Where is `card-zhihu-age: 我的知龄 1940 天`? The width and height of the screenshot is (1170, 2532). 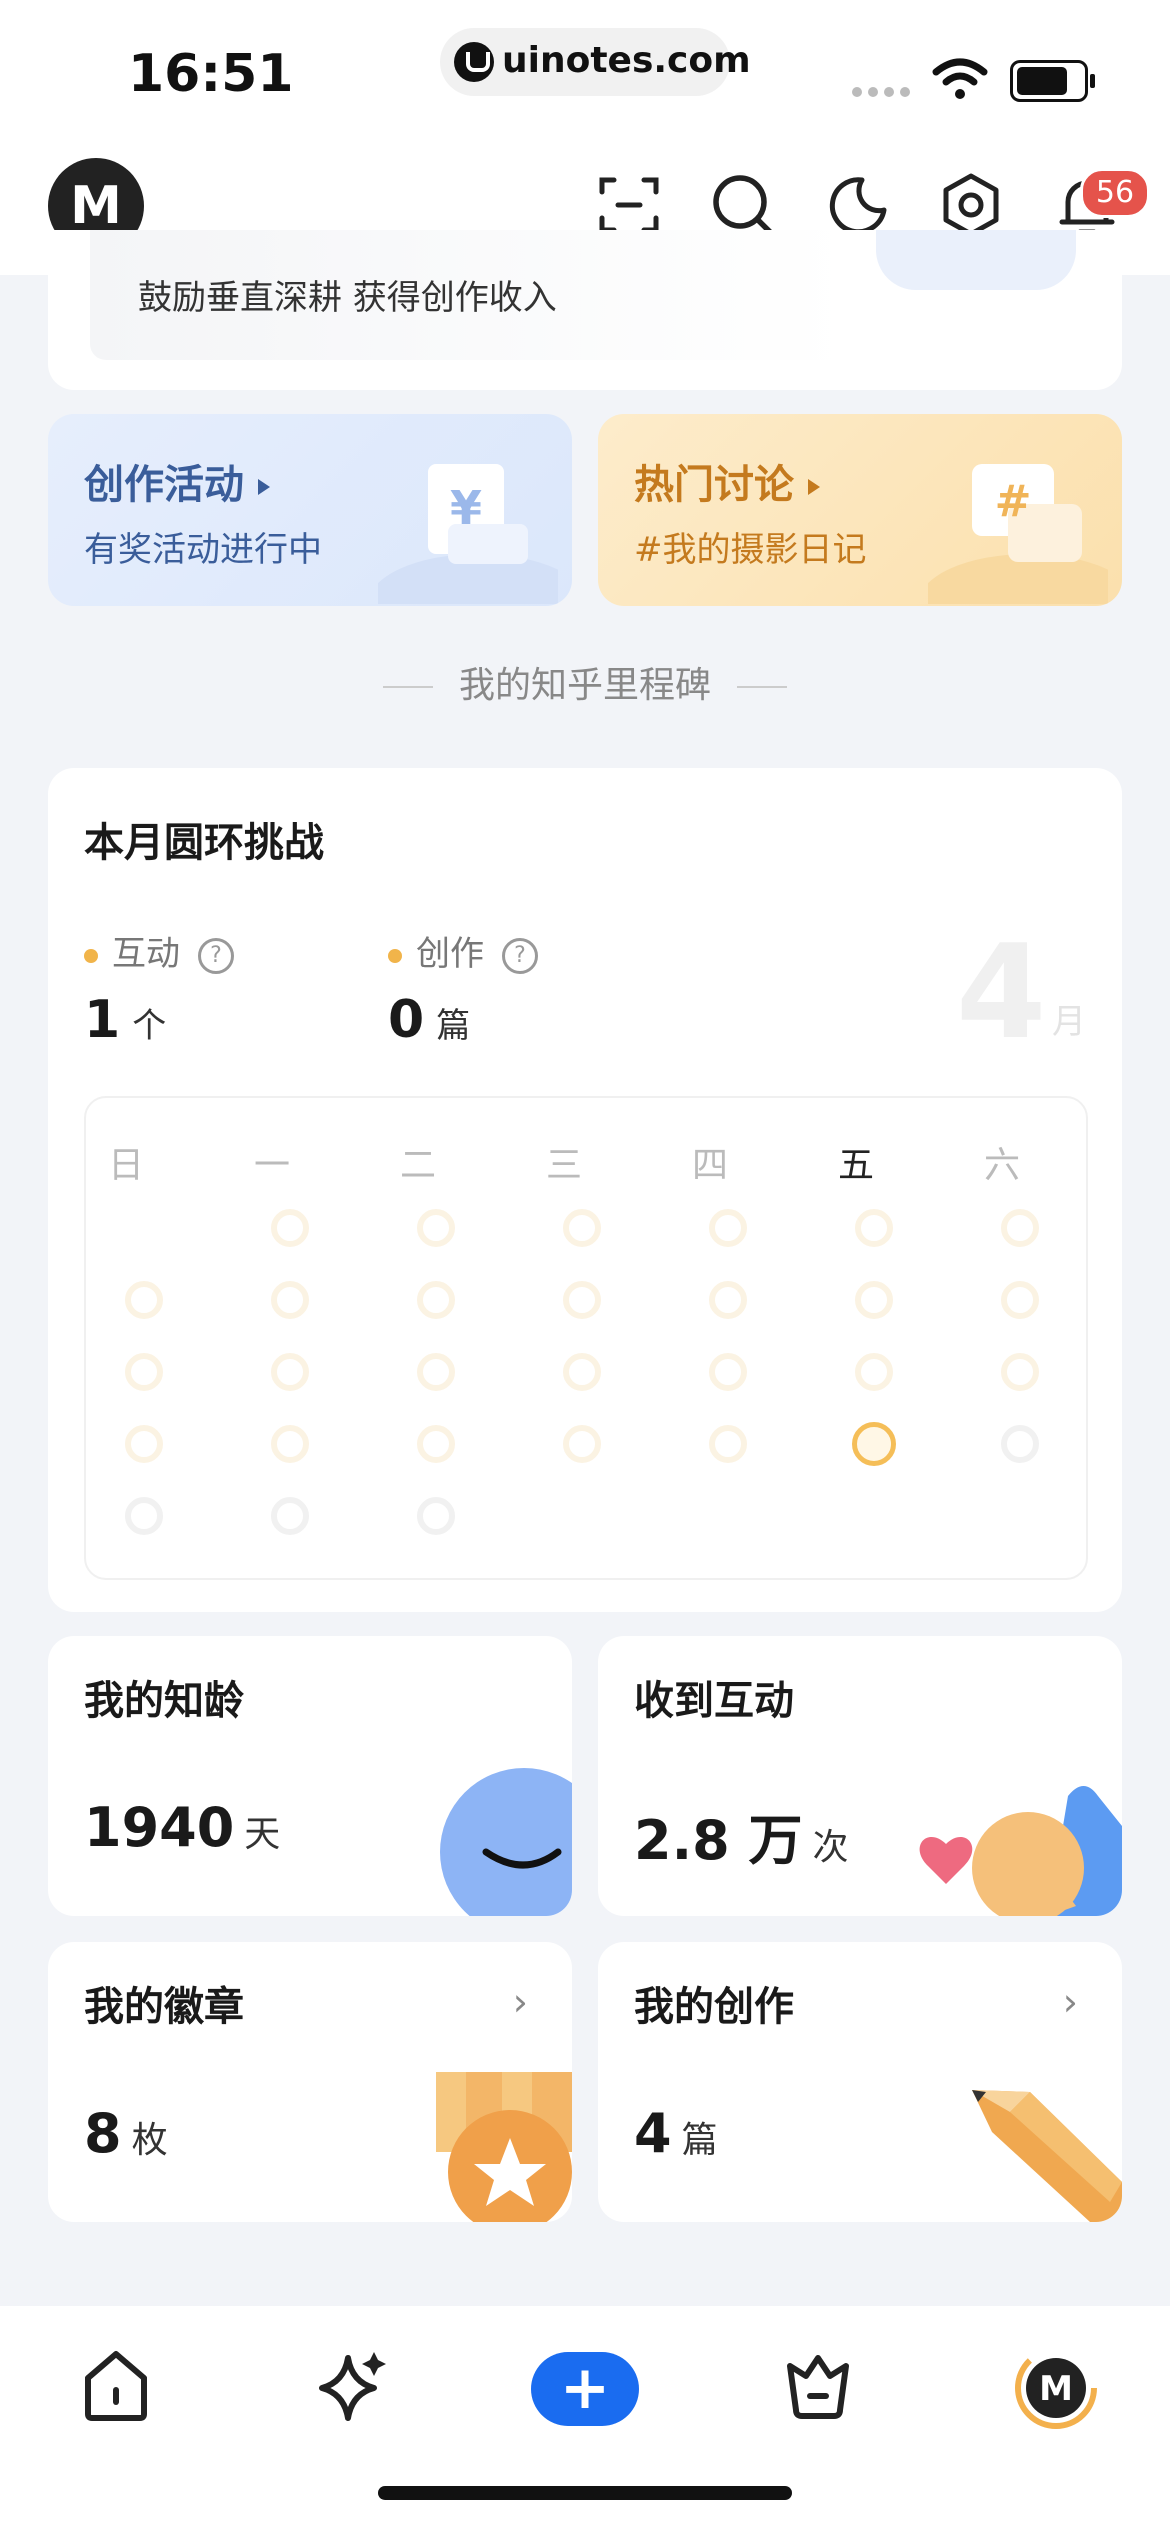
card-zhihu-age: 我的知龄 1940 天 is located at coordinates (310, 1776).